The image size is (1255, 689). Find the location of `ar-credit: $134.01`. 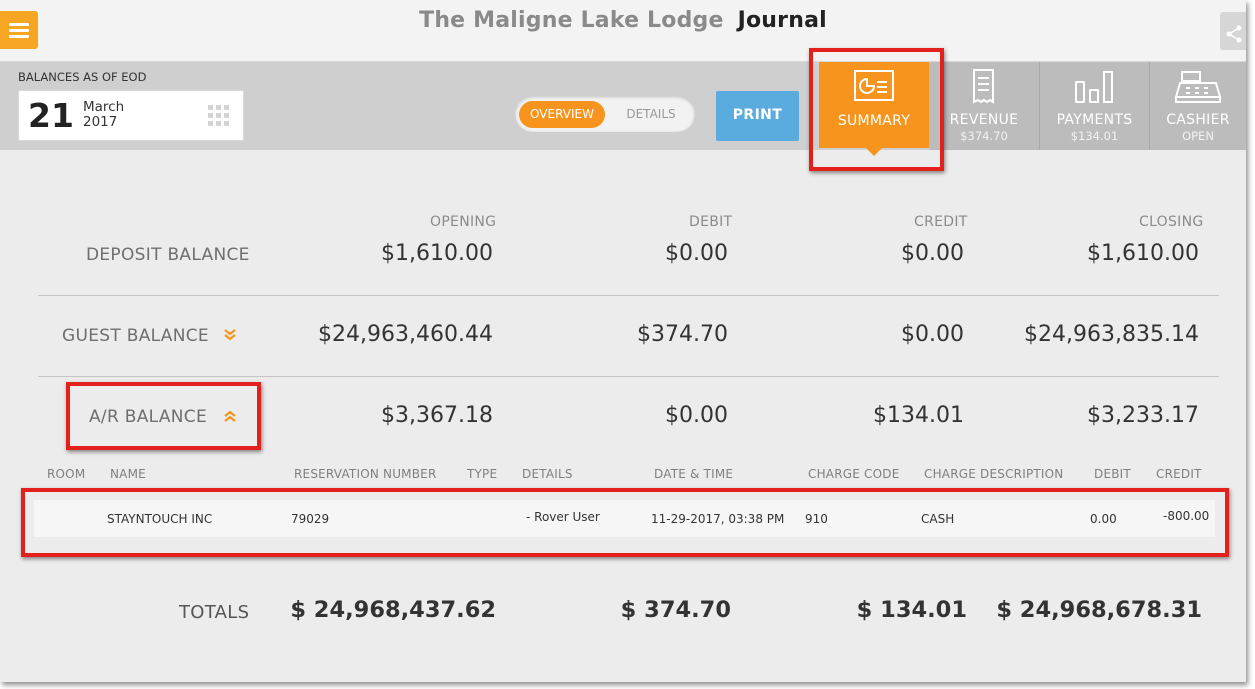

ar-credit: $134.01 is located at coordinates (918, 415).